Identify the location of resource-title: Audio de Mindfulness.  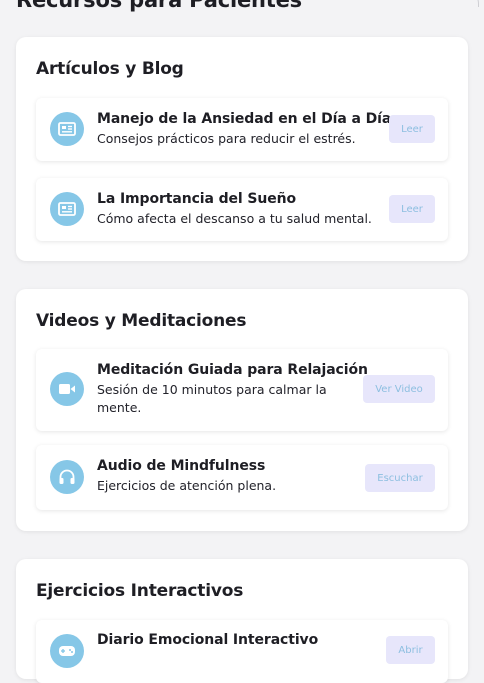
(181, 466).